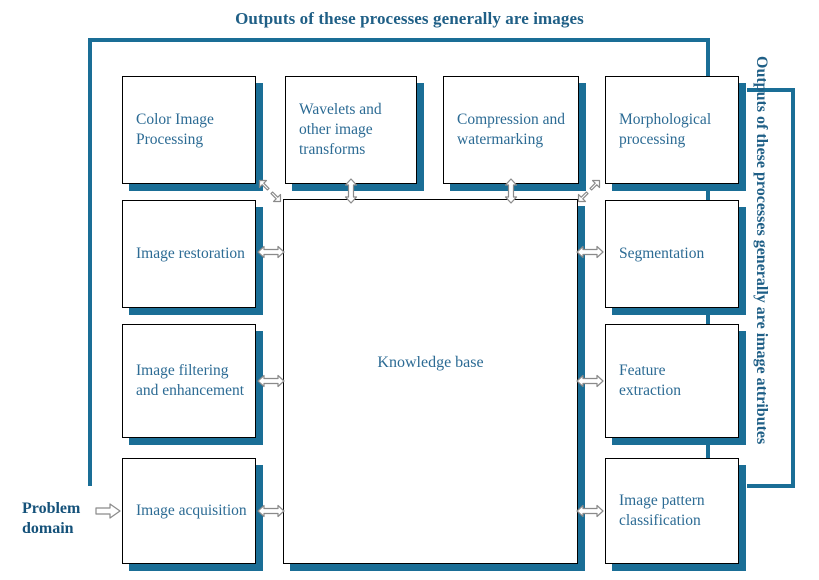  Describe the element at coordinates (270, 191) in the screenshot. I see `diagonal-double-arrow-up-left-icon` at that location.